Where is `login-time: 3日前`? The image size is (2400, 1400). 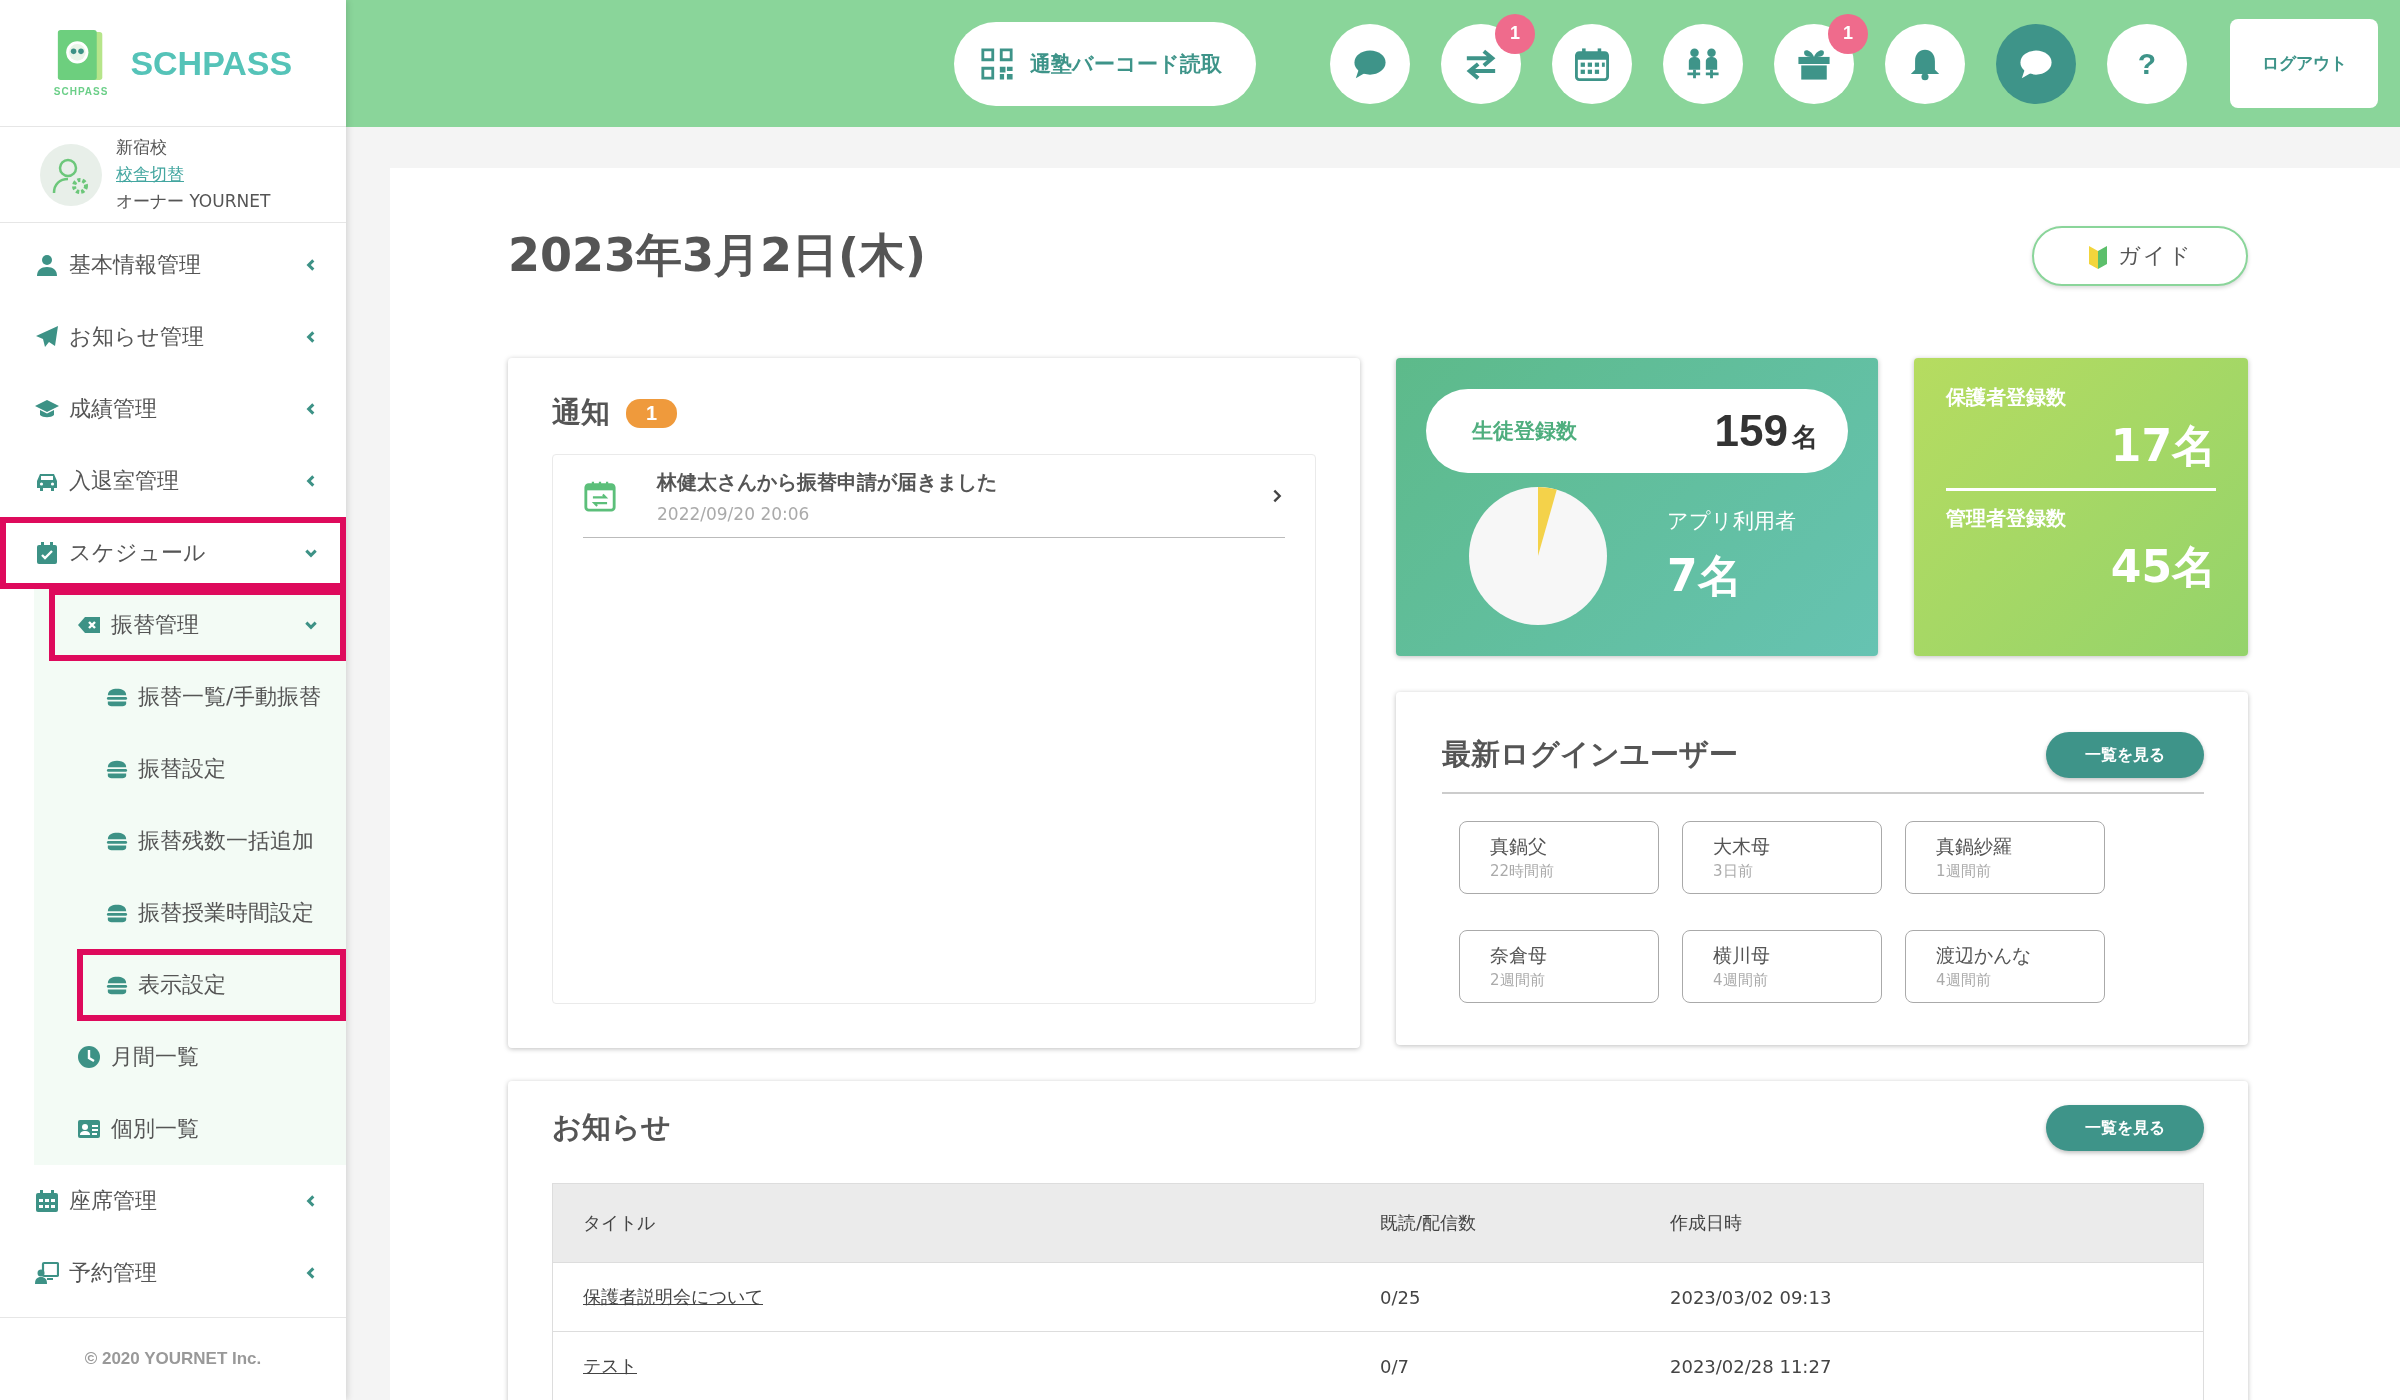 login-time: 3日前 is located at coordinates (1733, 871).